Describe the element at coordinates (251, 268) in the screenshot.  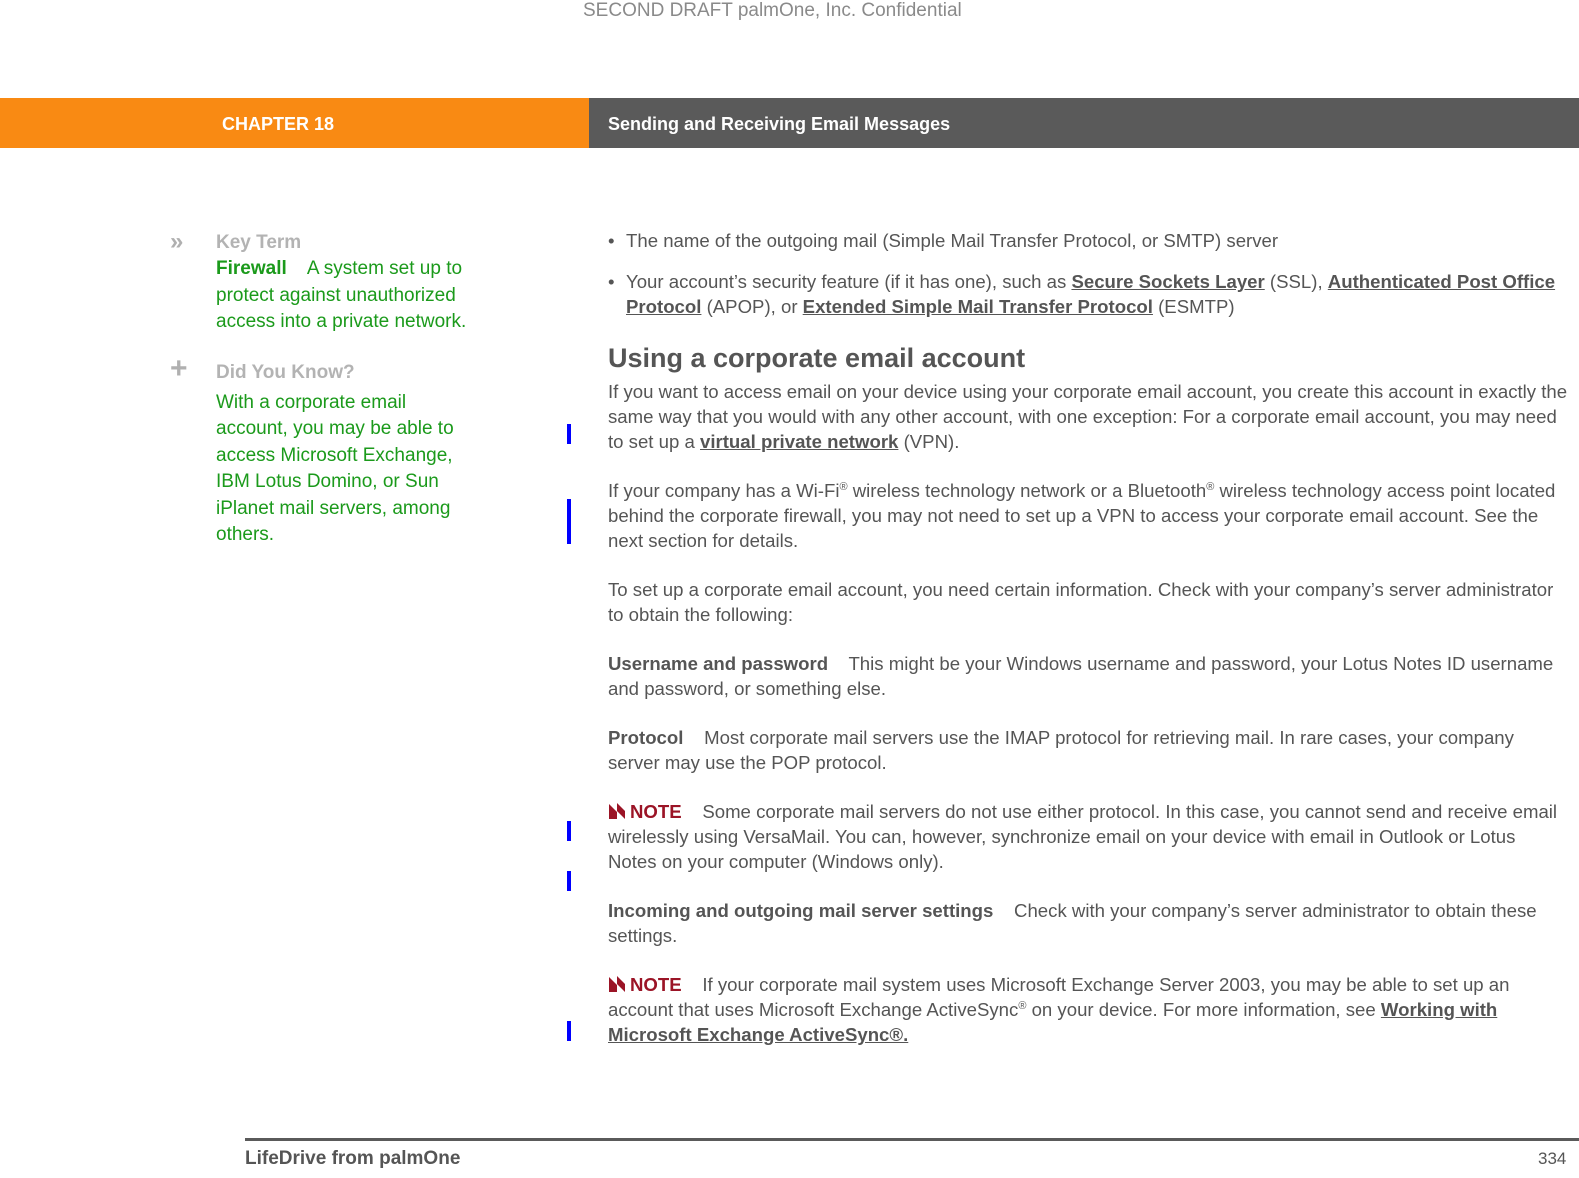
I see `key-term-word: Firewall` at that location.